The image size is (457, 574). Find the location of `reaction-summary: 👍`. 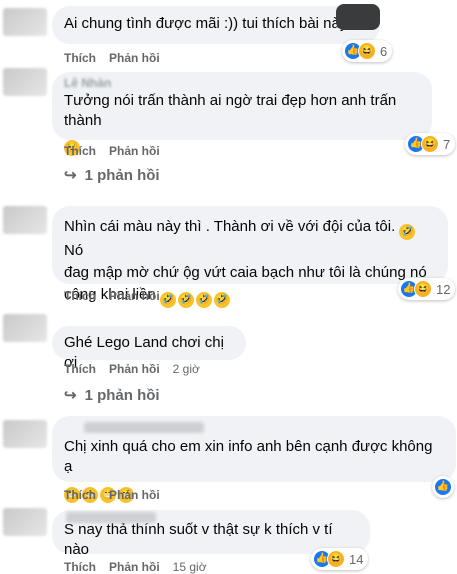

reaction-summary: 👍 is located at coordinates (443, 487).